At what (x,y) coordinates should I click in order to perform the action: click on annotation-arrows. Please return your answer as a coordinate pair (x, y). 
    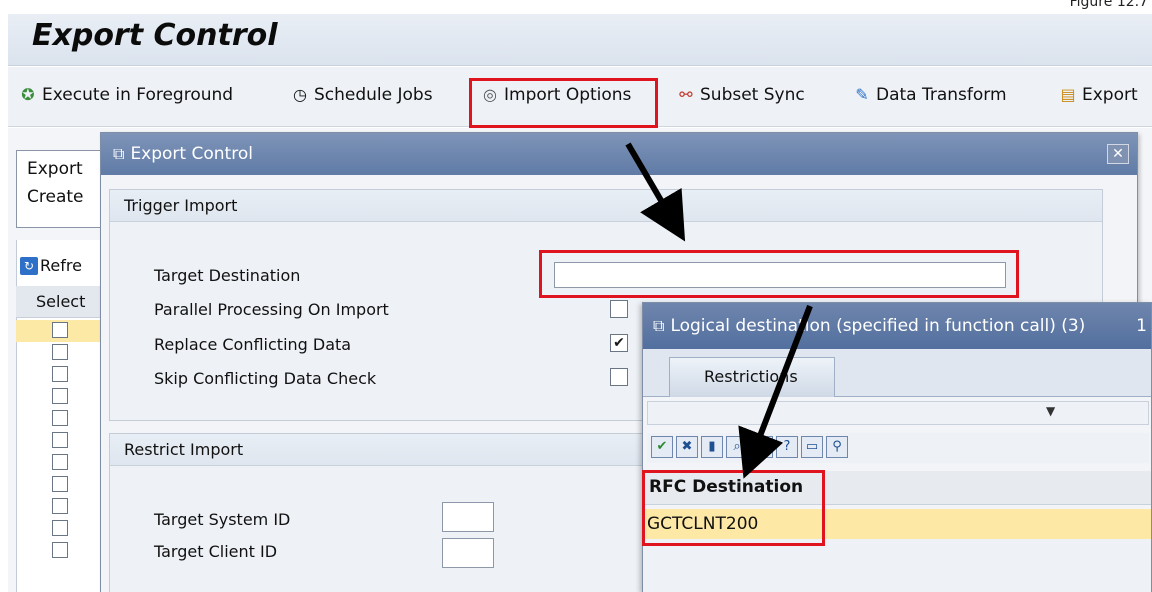
    Looking at the image, I should click on (719, 310).